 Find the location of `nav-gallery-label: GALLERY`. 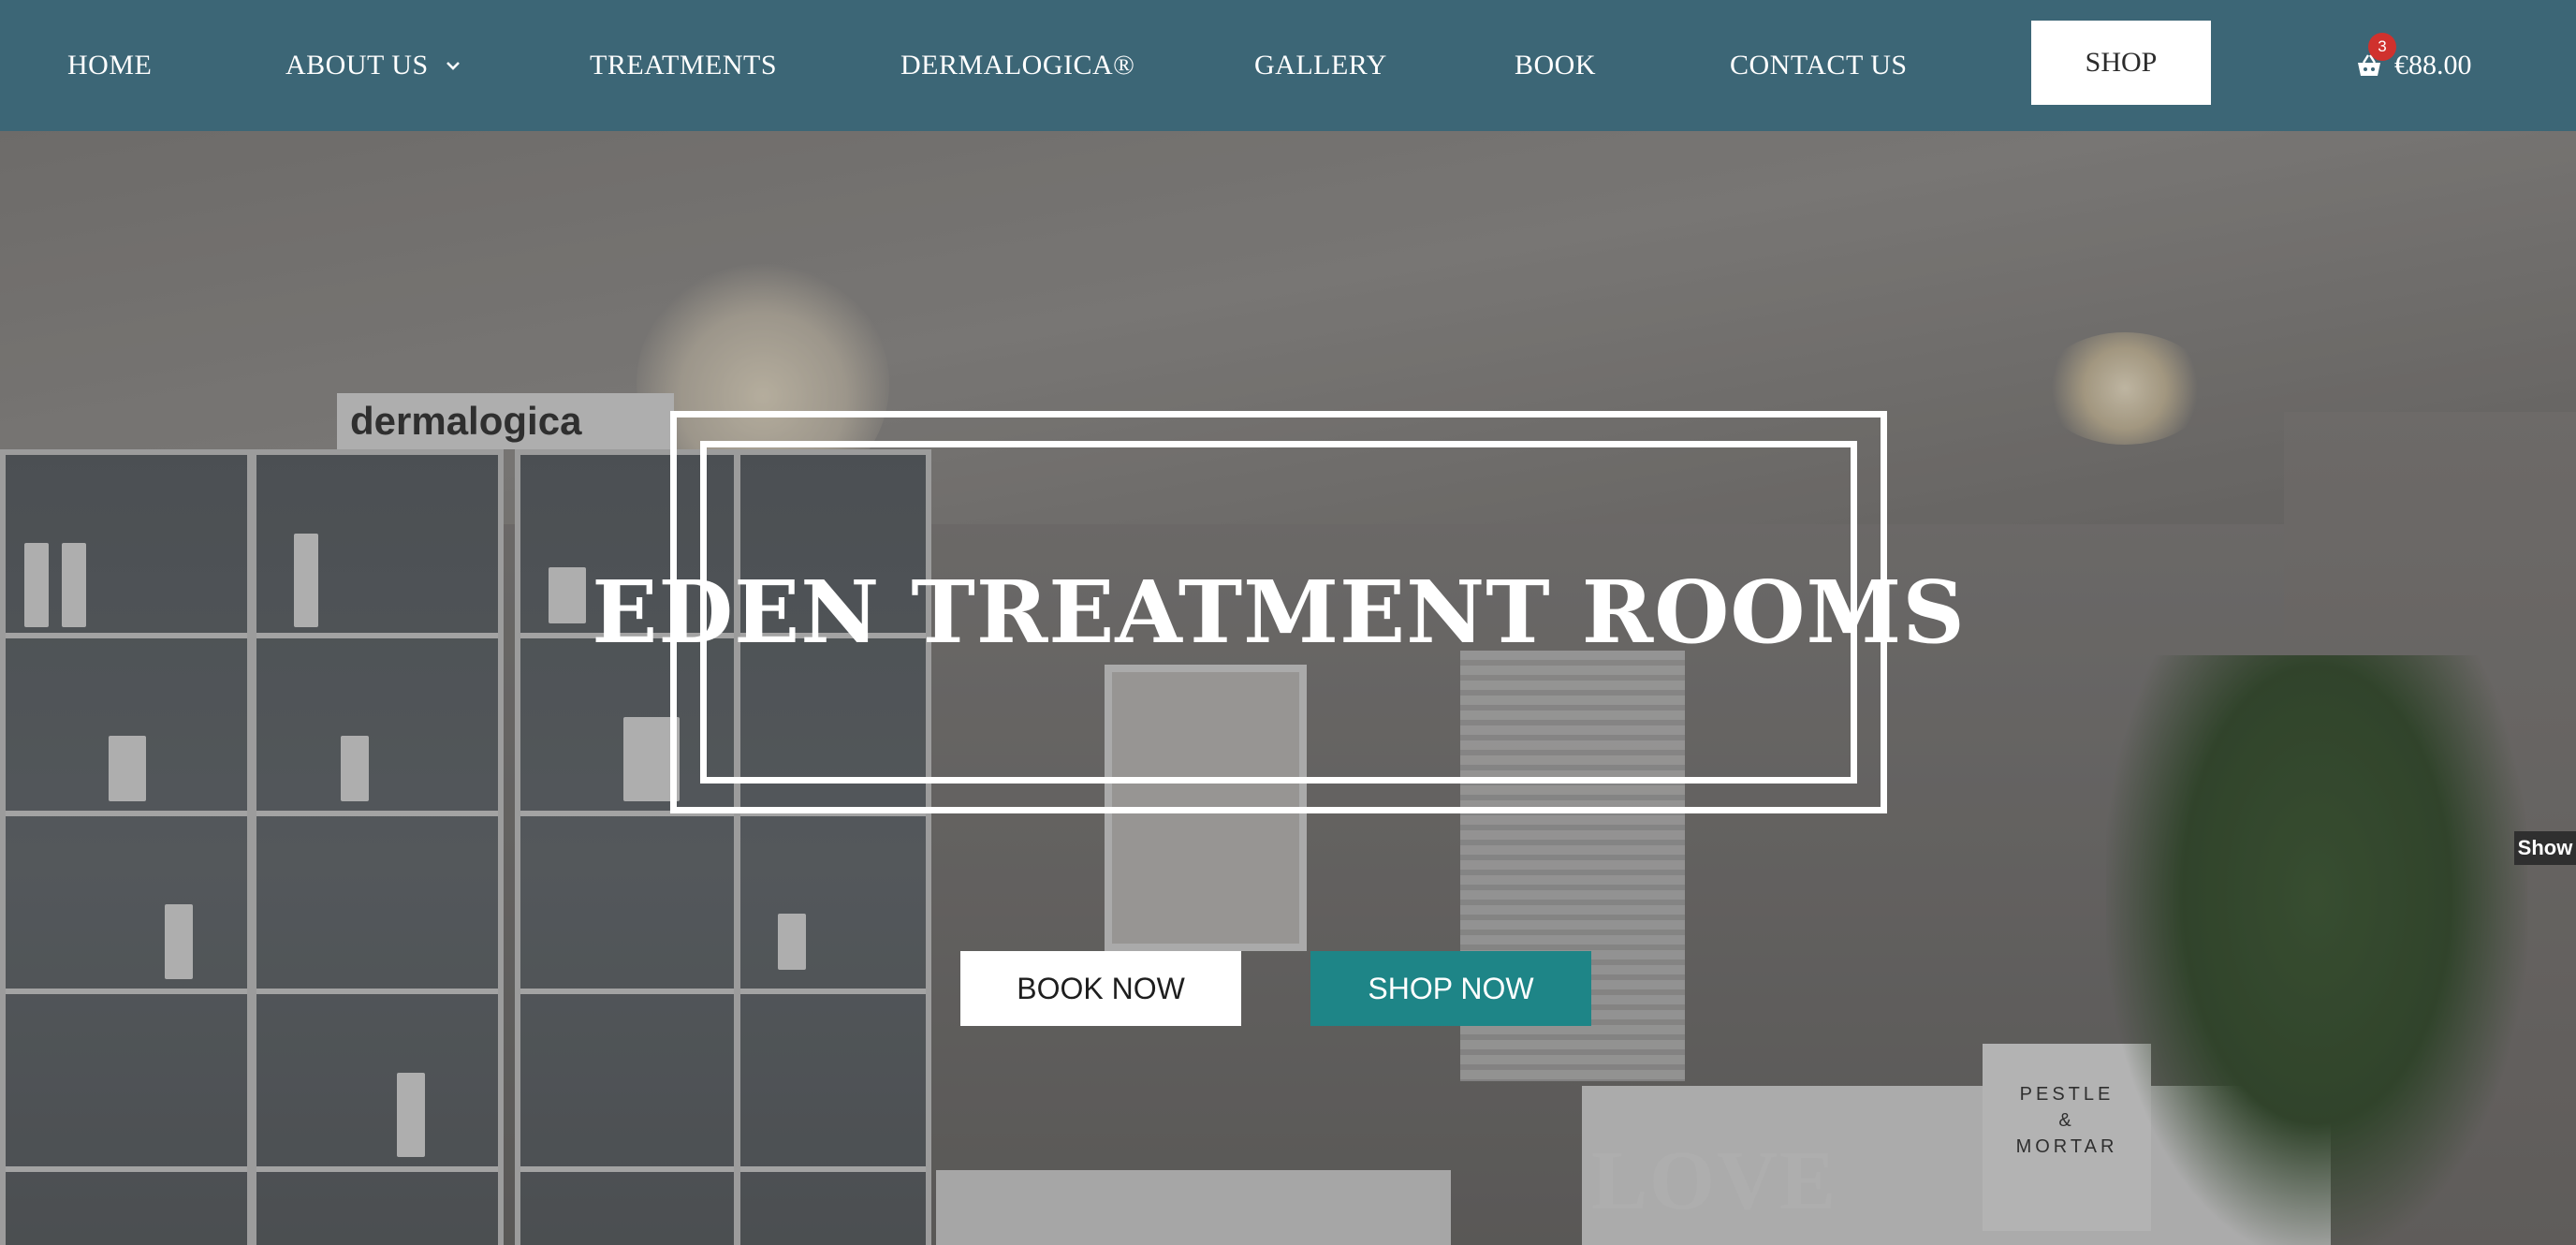

nav-gallery-label: GALLERY is located at coordinates (1320, 65).